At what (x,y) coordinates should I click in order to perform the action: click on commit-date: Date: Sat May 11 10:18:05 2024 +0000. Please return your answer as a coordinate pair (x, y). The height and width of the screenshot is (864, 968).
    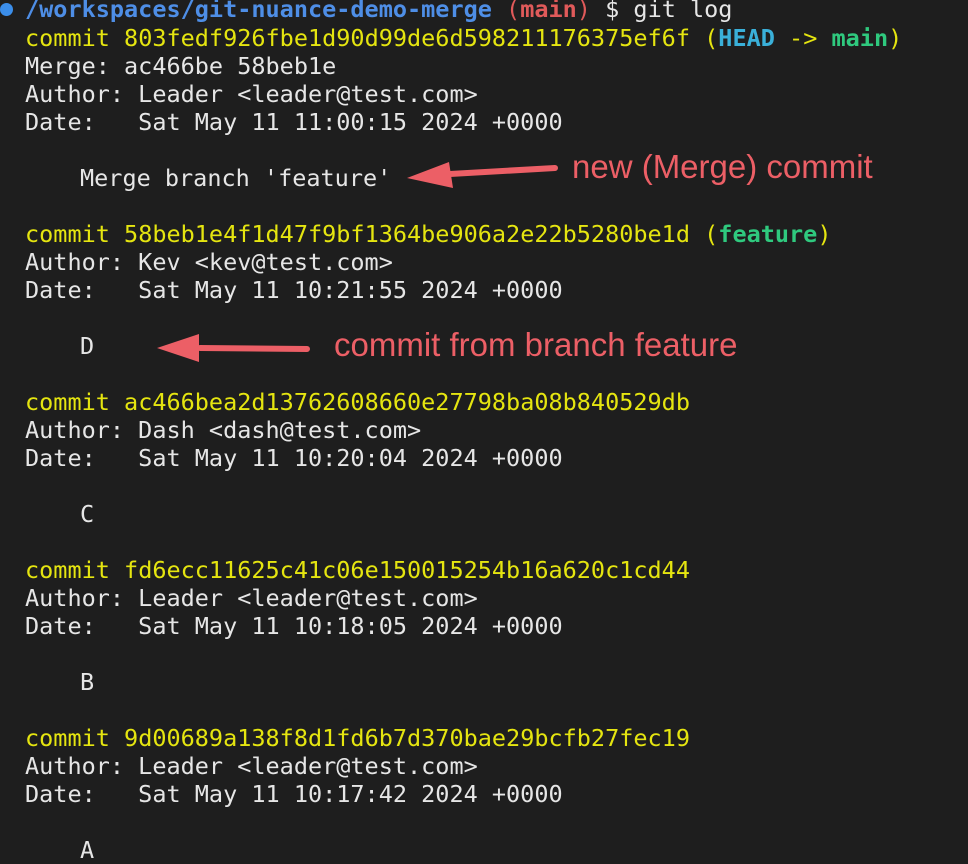
    Looking at the image, I should click on (294, 626).